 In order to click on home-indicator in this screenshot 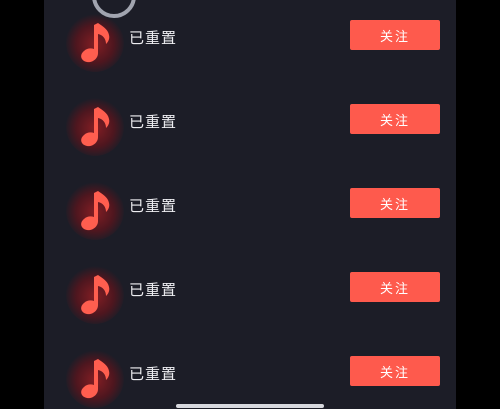, I will do `click(250, 406)`.